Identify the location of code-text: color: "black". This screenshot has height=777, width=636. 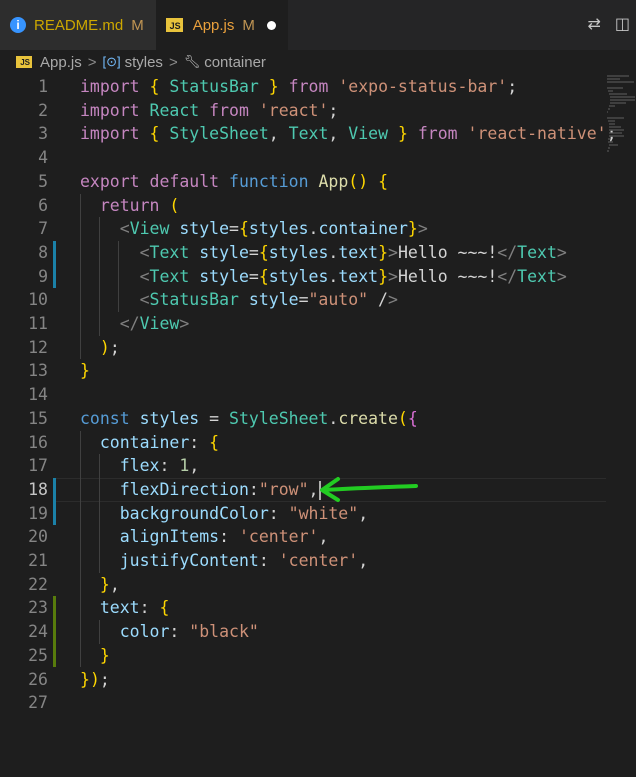
(189, 632).